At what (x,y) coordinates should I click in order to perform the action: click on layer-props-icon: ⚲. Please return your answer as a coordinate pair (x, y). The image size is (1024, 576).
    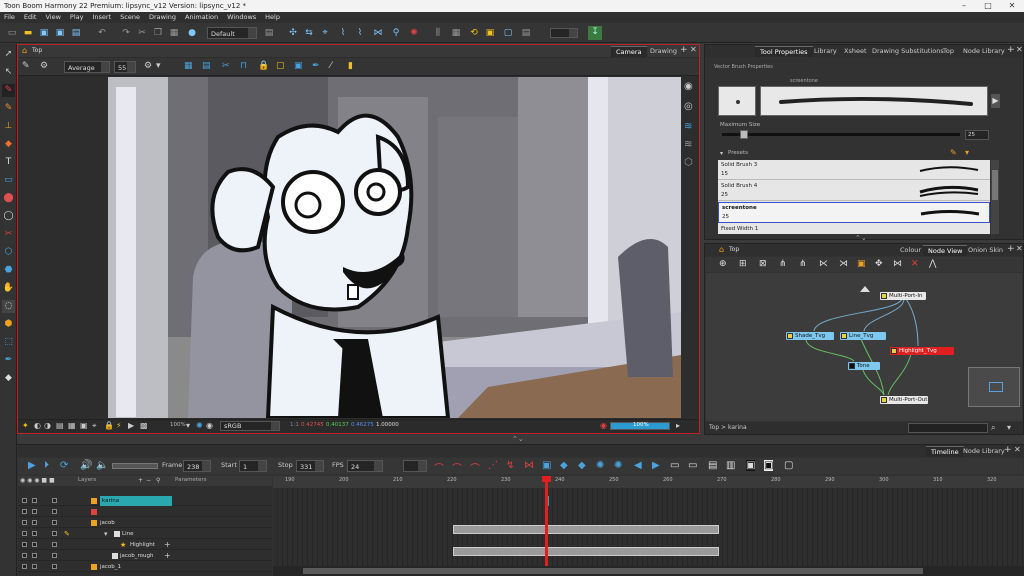
    Looking at the image, I should click on (158, 480).